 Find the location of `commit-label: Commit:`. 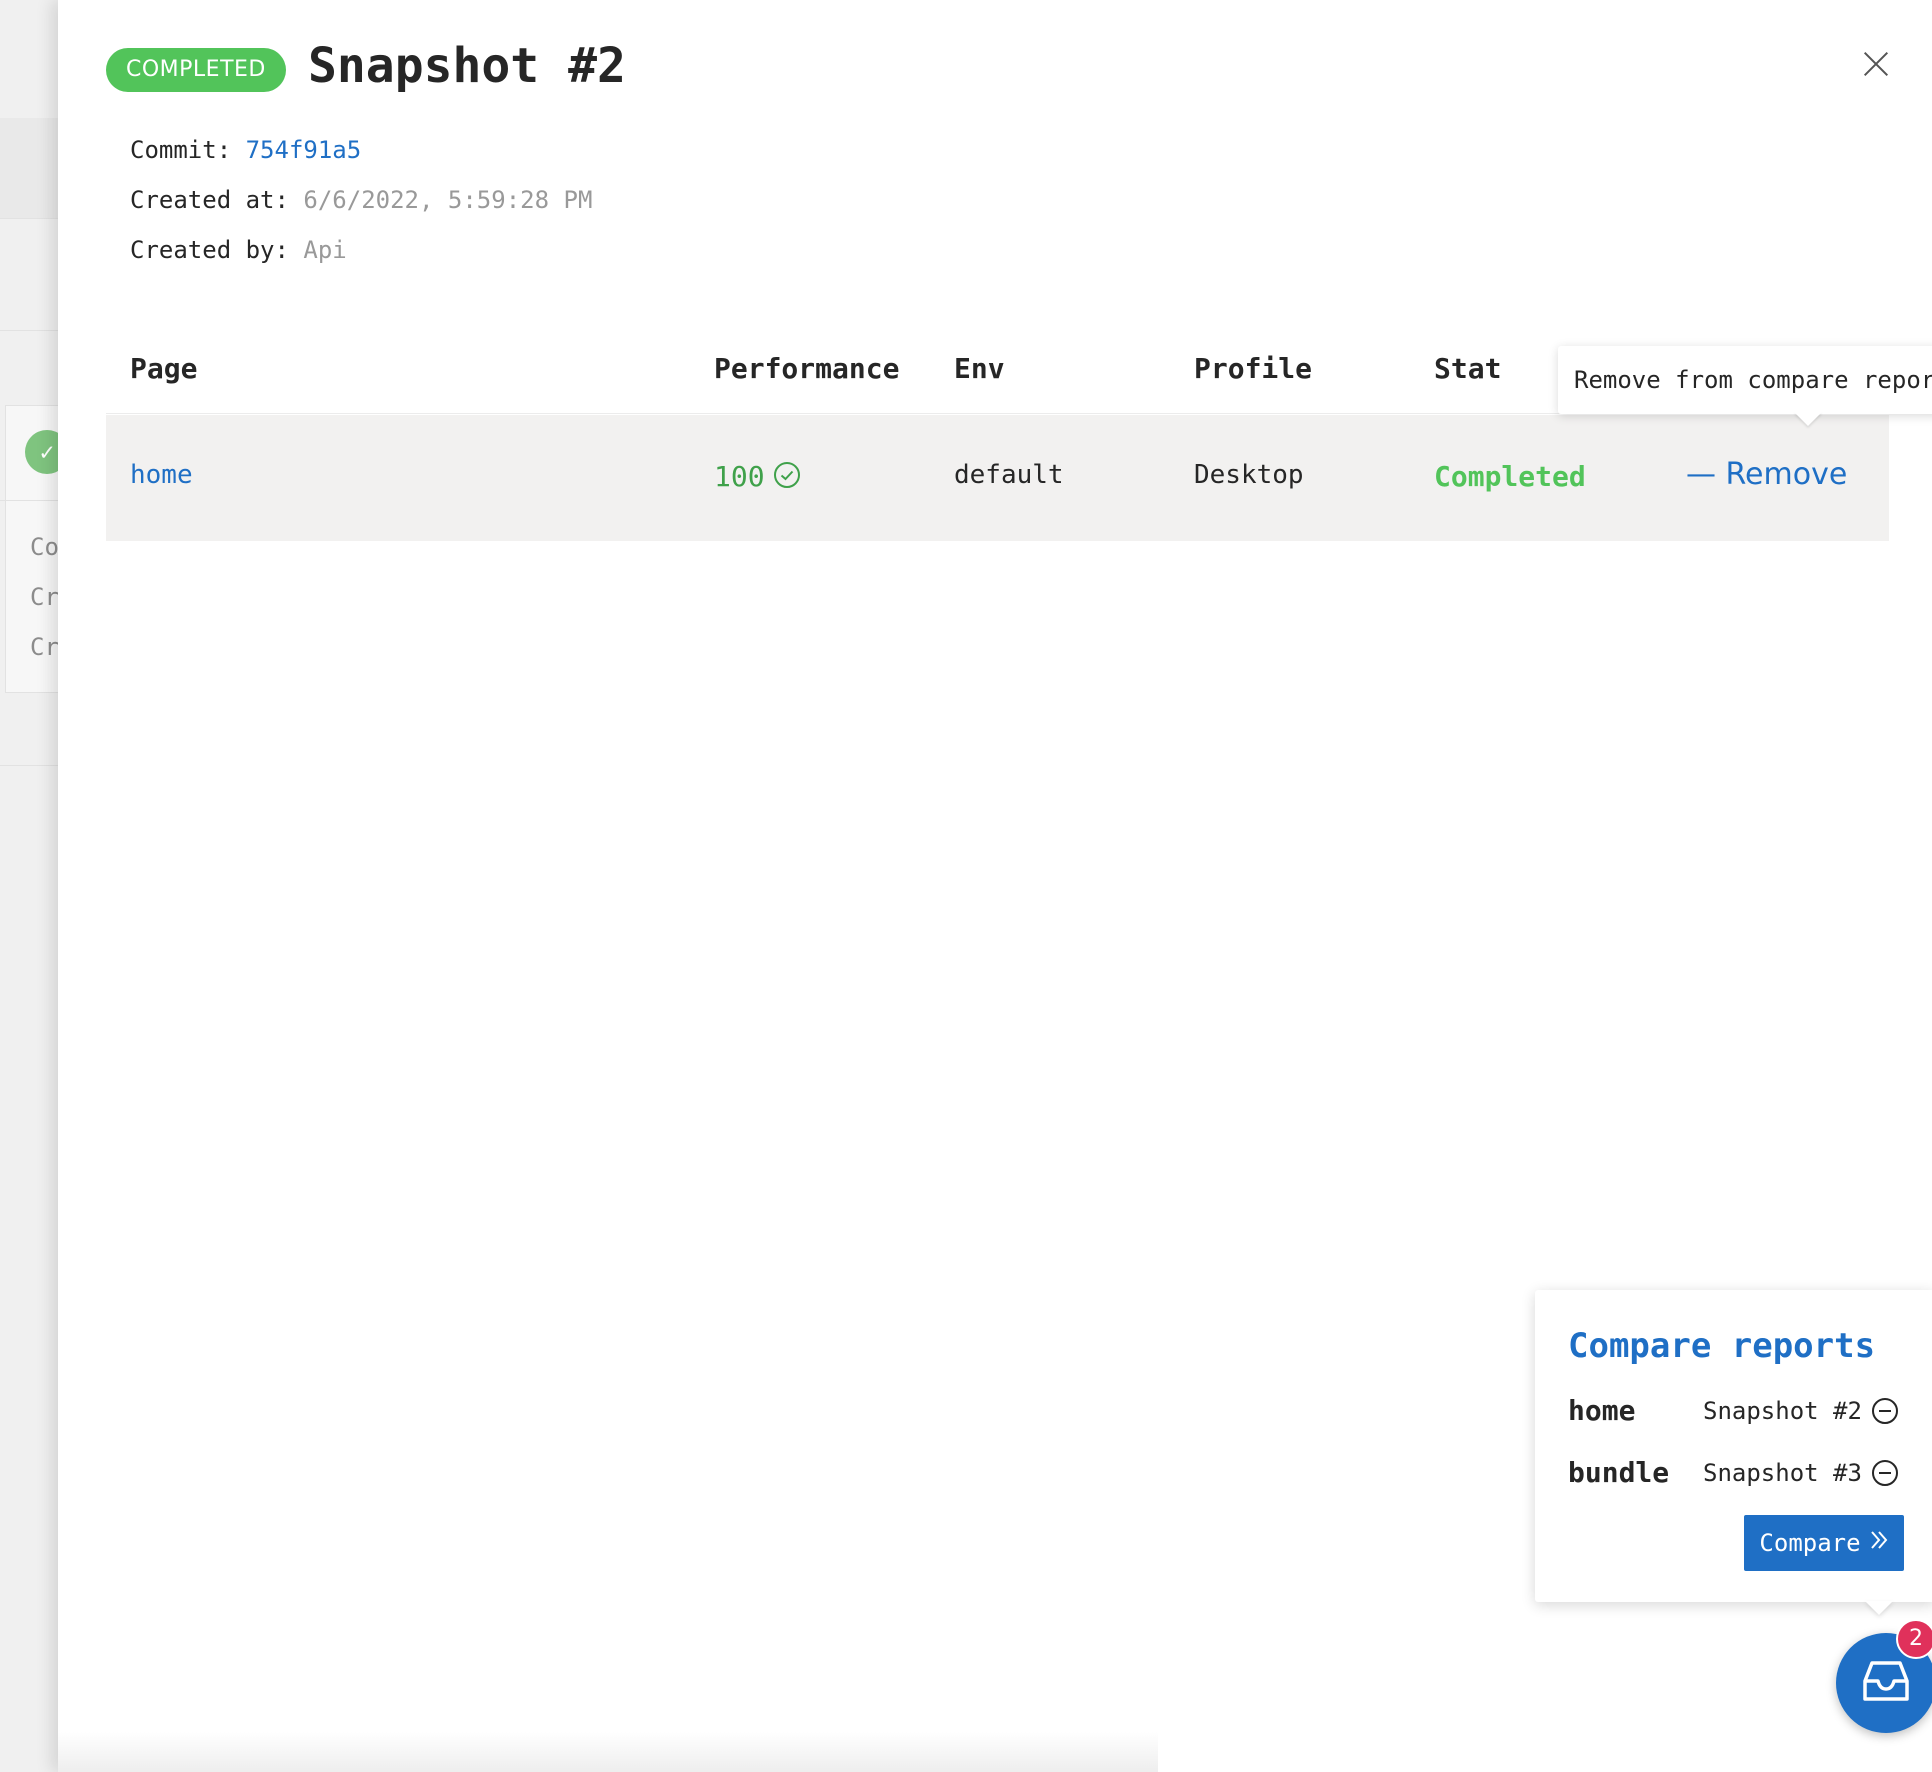

commit-label: Commit: is located at coordinates (181, 150).